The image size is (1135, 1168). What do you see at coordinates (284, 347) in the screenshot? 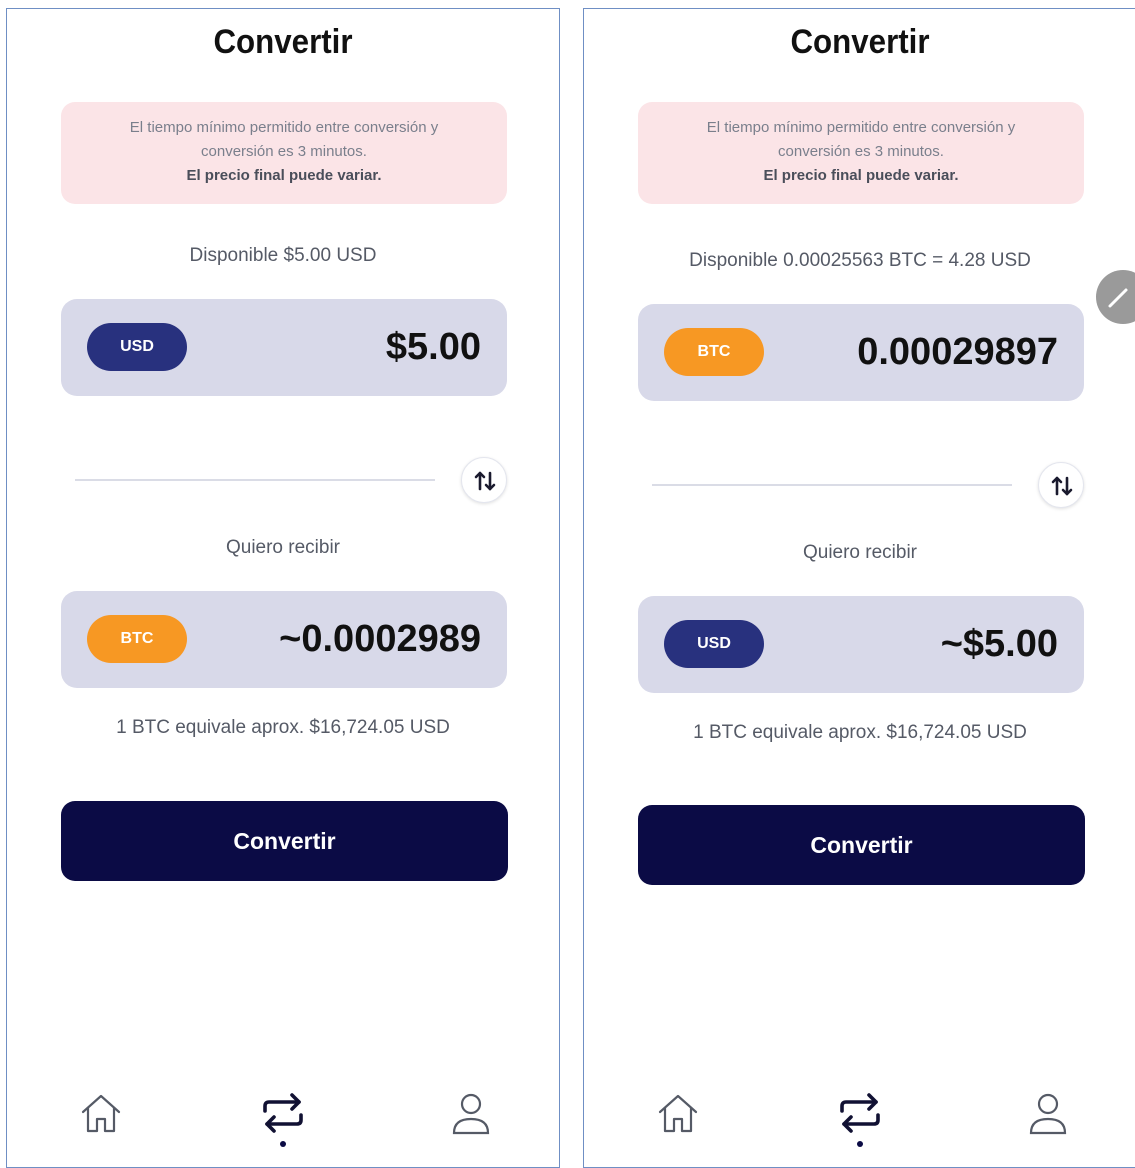
I see `from-amount-box: USD $5.00` at bounding box center [284, 347].